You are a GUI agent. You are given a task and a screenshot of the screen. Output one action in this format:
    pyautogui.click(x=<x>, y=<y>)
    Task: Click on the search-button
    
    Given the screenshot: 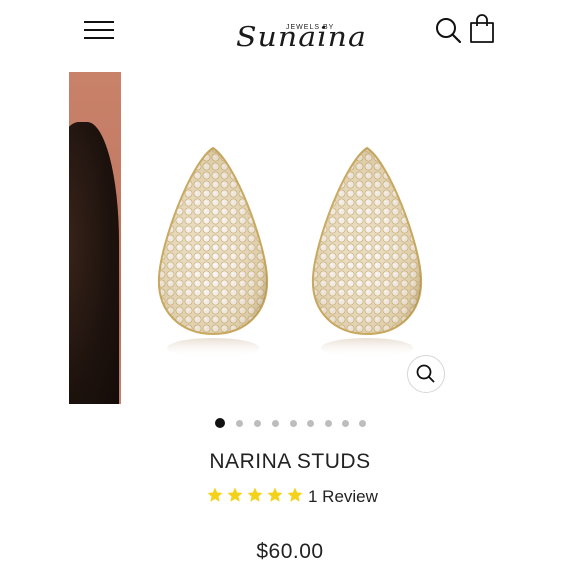 What is the action you would take?
    pyautogui.click(x=449, y=31)
    